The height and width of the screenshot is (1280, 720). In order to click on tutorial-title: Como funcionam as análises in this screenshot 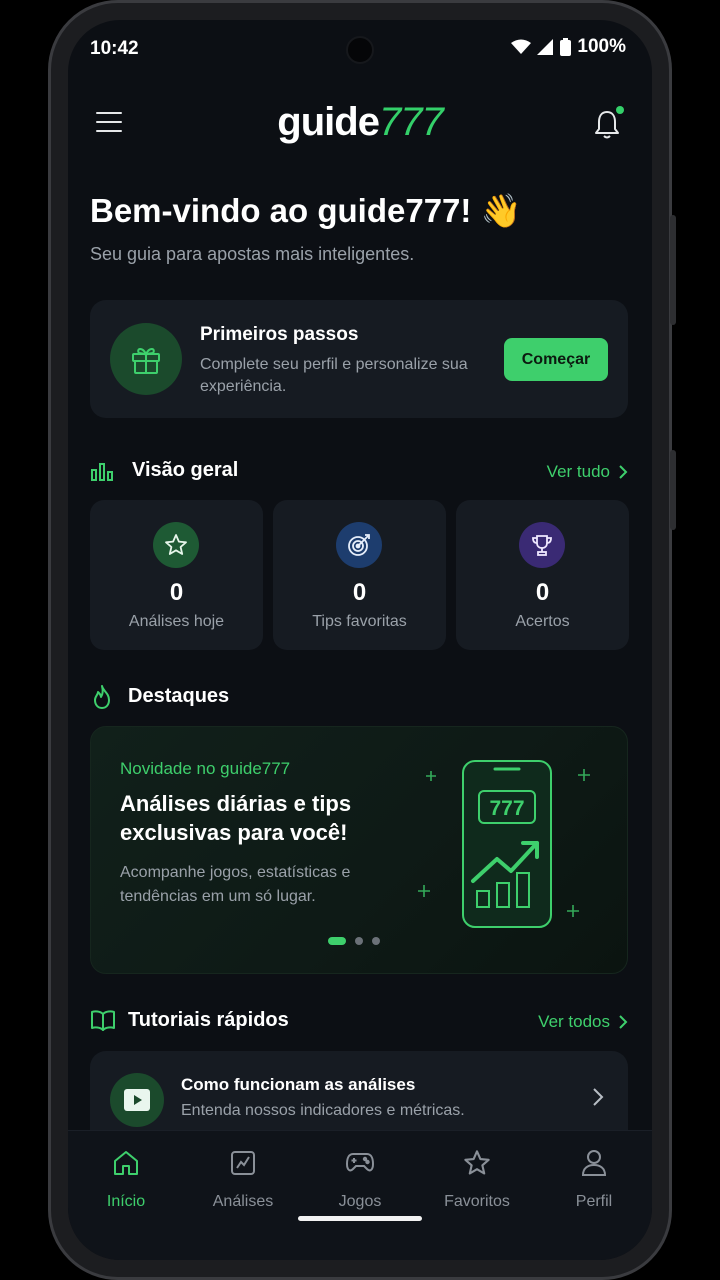, I will do `click(298, 1084)`.